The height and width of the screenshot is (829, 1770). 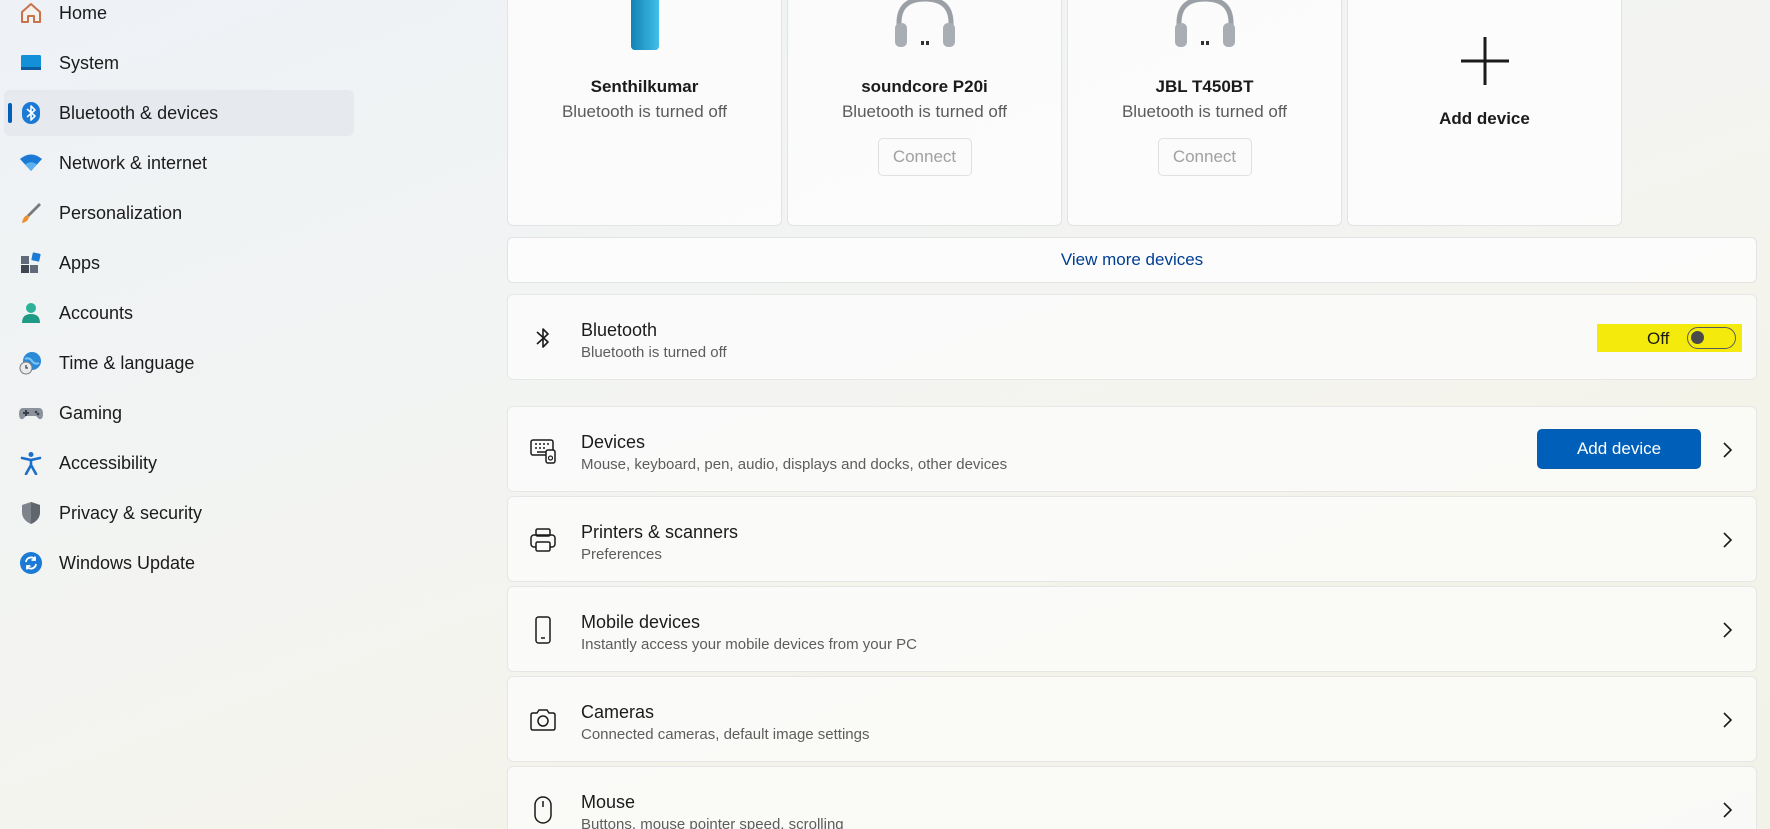 What do you see at coordinates (543, 540) in the screenshot?
I see `printer-icon` at bounding box center [543, 540].